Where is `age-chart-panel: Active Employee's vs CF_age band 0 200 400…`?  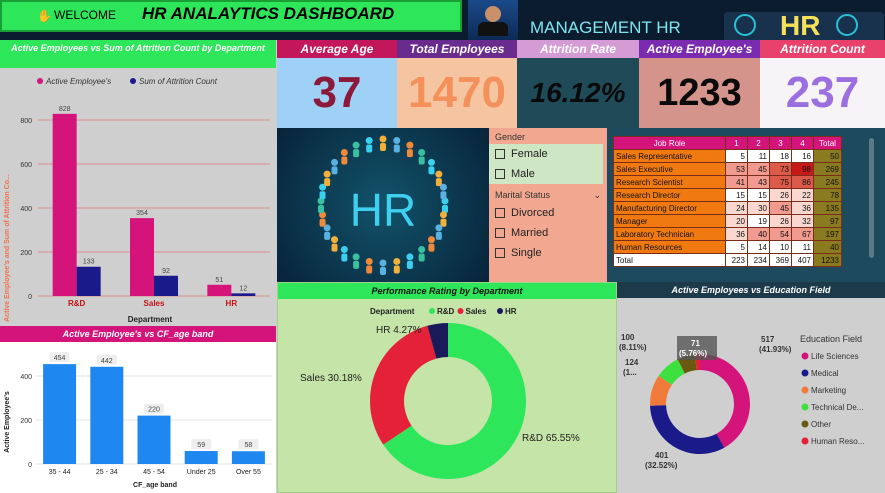 age-chart-panel: Active Employee's vs CF_age band 0 200 400… is located at coordinates (138, 409).